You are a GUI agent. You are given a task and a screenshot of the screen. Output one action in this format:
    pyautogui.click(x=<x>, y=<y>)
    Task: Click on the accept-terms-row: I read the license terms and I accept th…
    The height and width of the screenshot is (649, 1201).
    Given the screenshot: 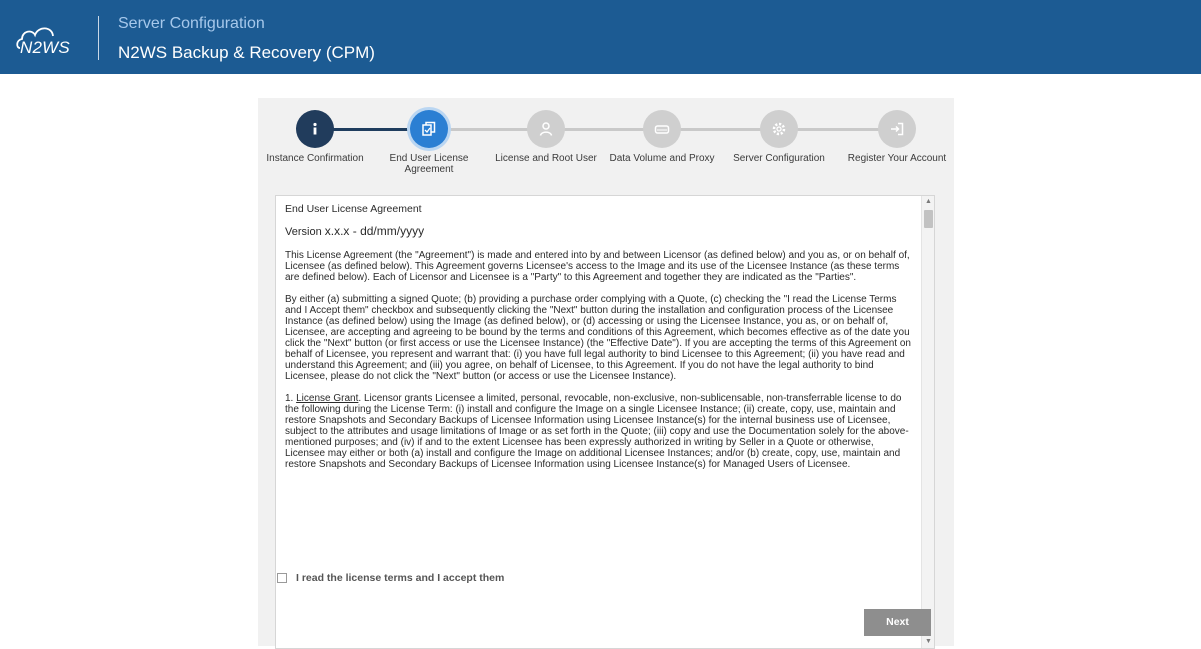 What is the action you would take?
    pyautogui.click(x=390, y=578)
    